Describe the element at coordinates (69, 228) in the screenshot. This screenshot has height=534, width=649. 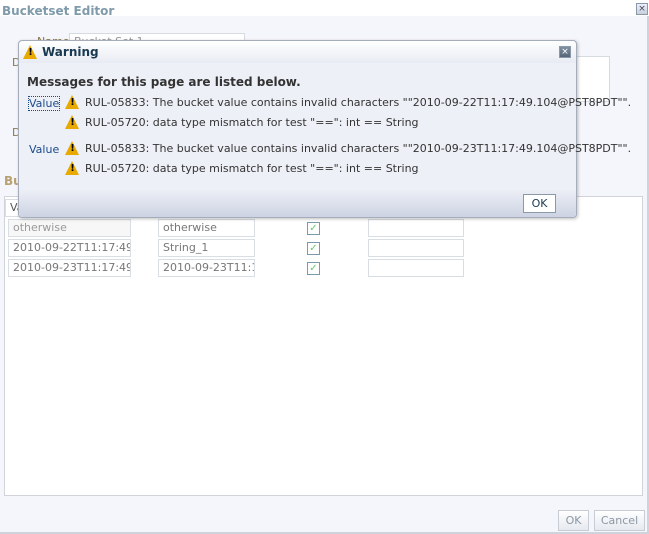
I see `value-cell: otherwise` at that location.